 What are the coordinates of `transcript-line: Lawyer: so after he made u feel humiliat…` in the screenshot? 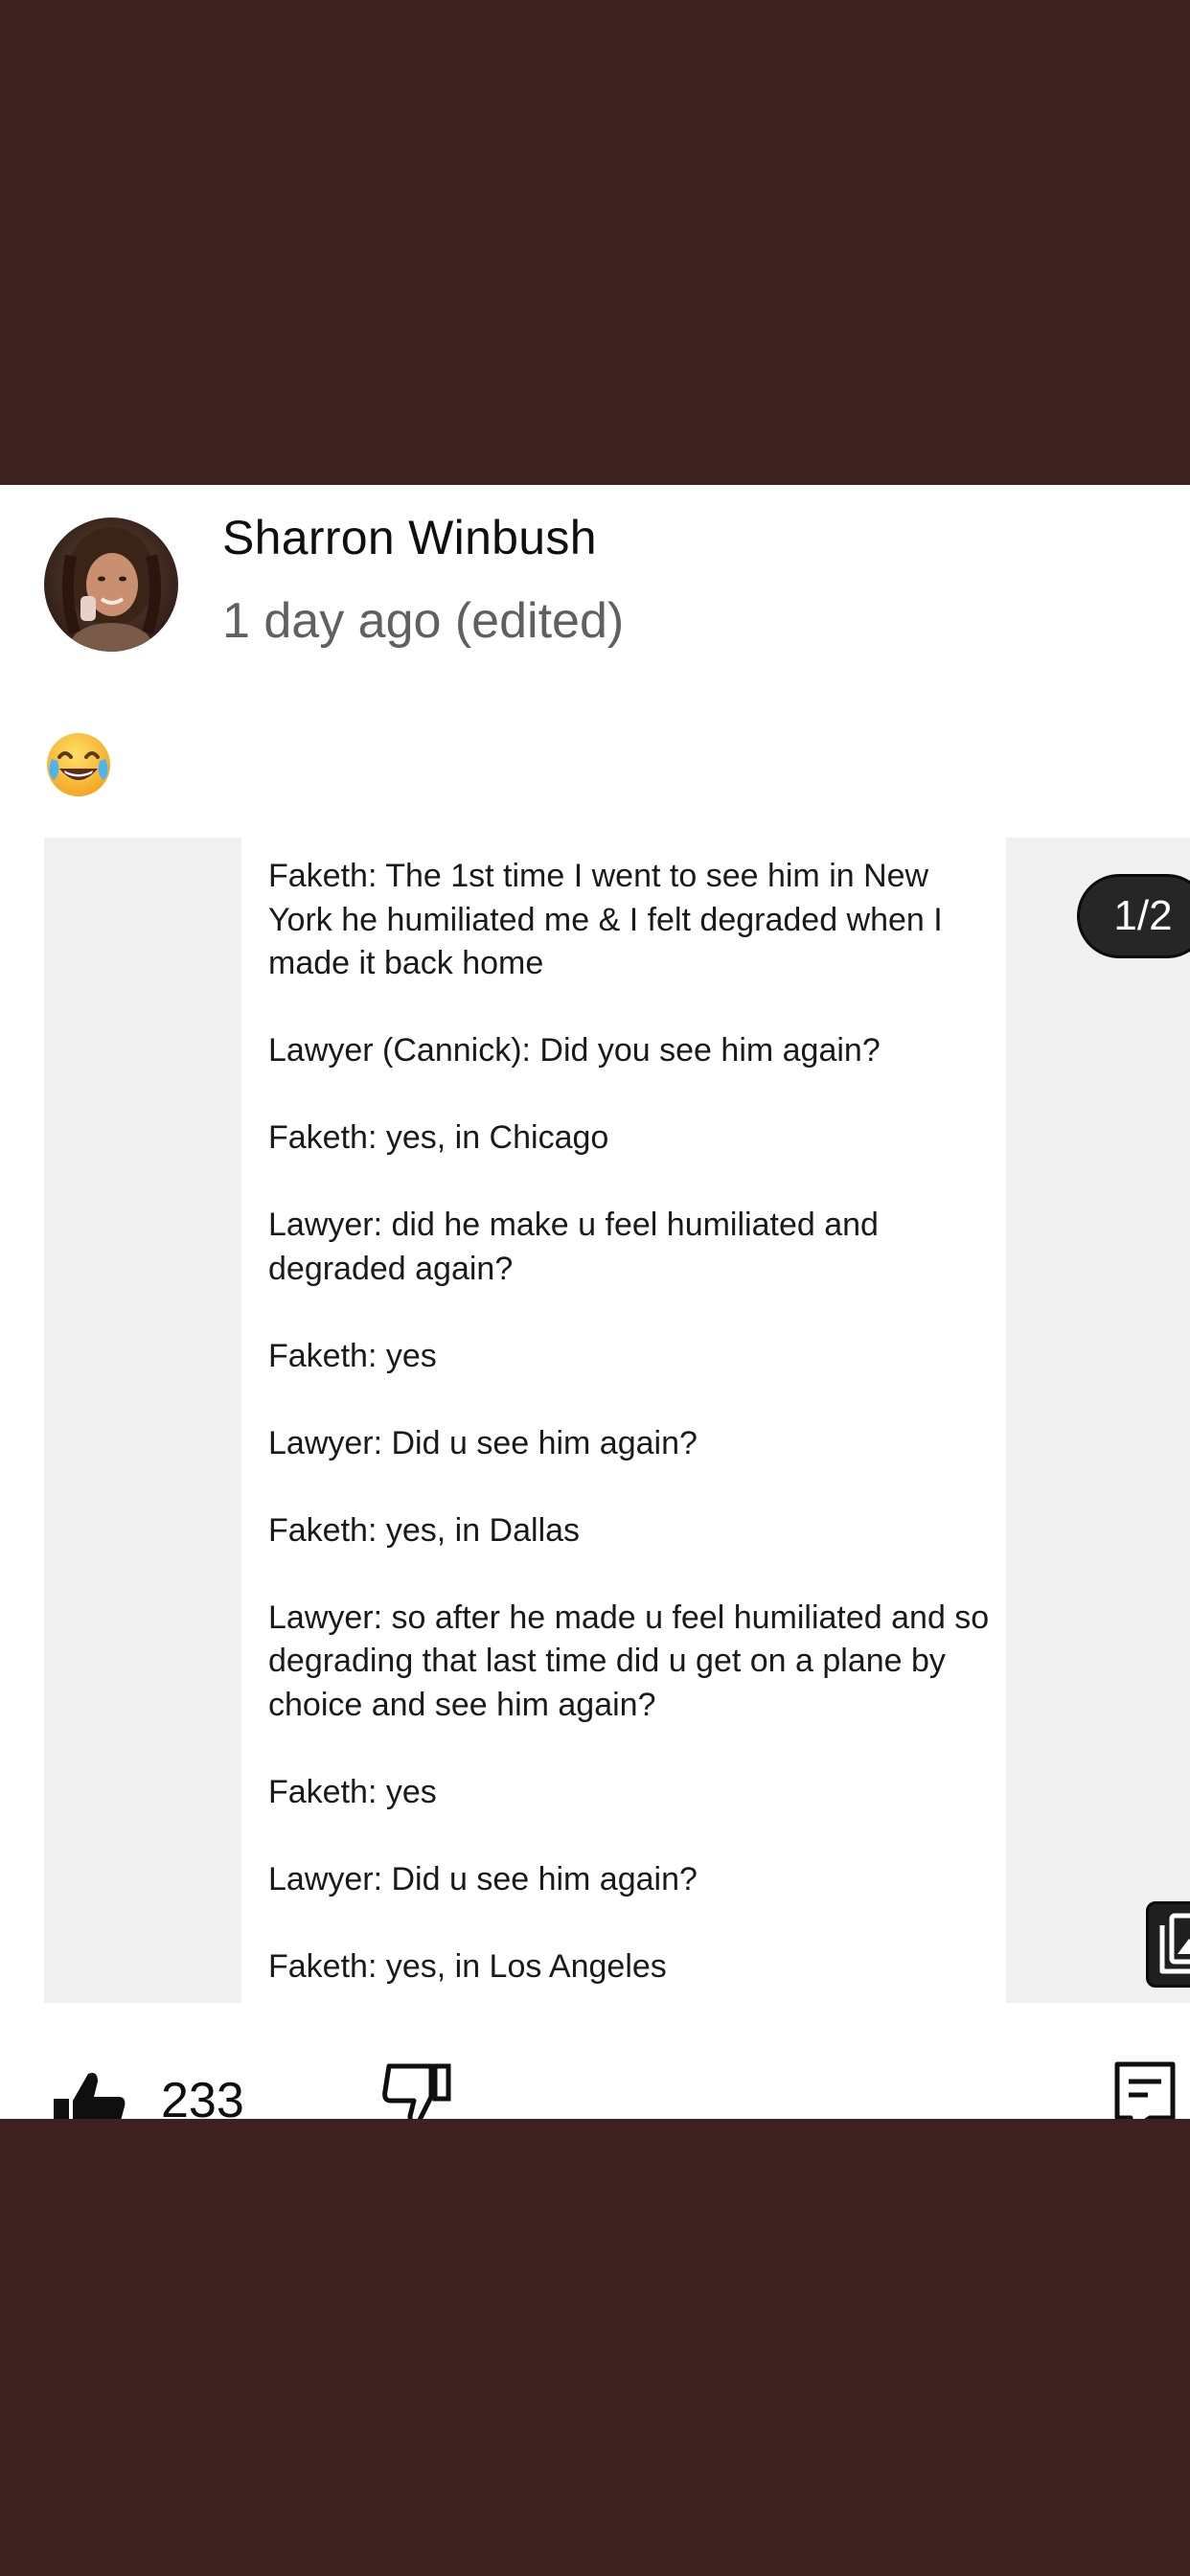 It's located at (629, 1660).